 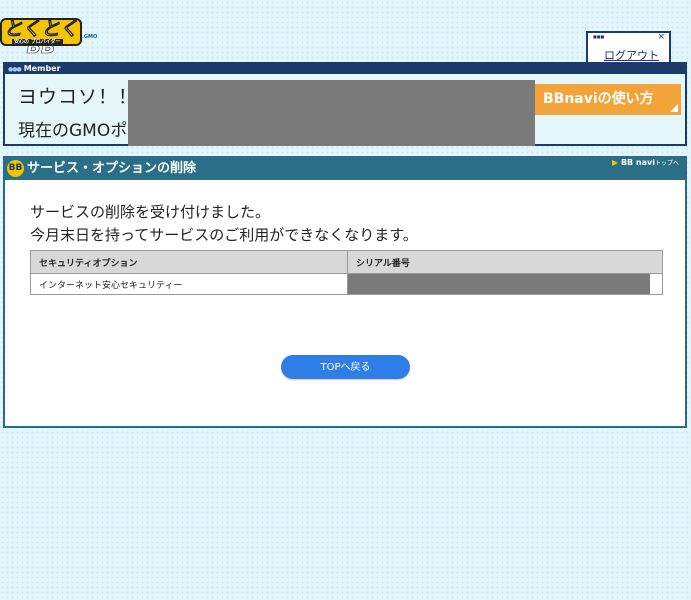 I want to click on logo-tail: .GMO, so click(x=90, y=37).